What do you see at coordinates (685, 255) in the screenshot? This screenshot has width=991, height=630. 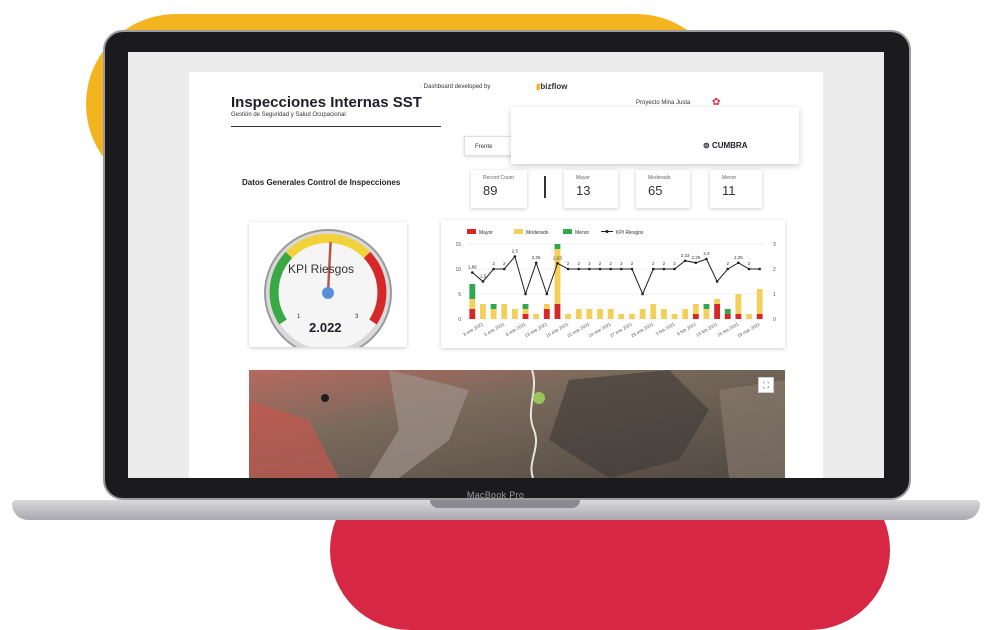 I see `kpi-data-label: 2,33` at bounding box center [685, 255].